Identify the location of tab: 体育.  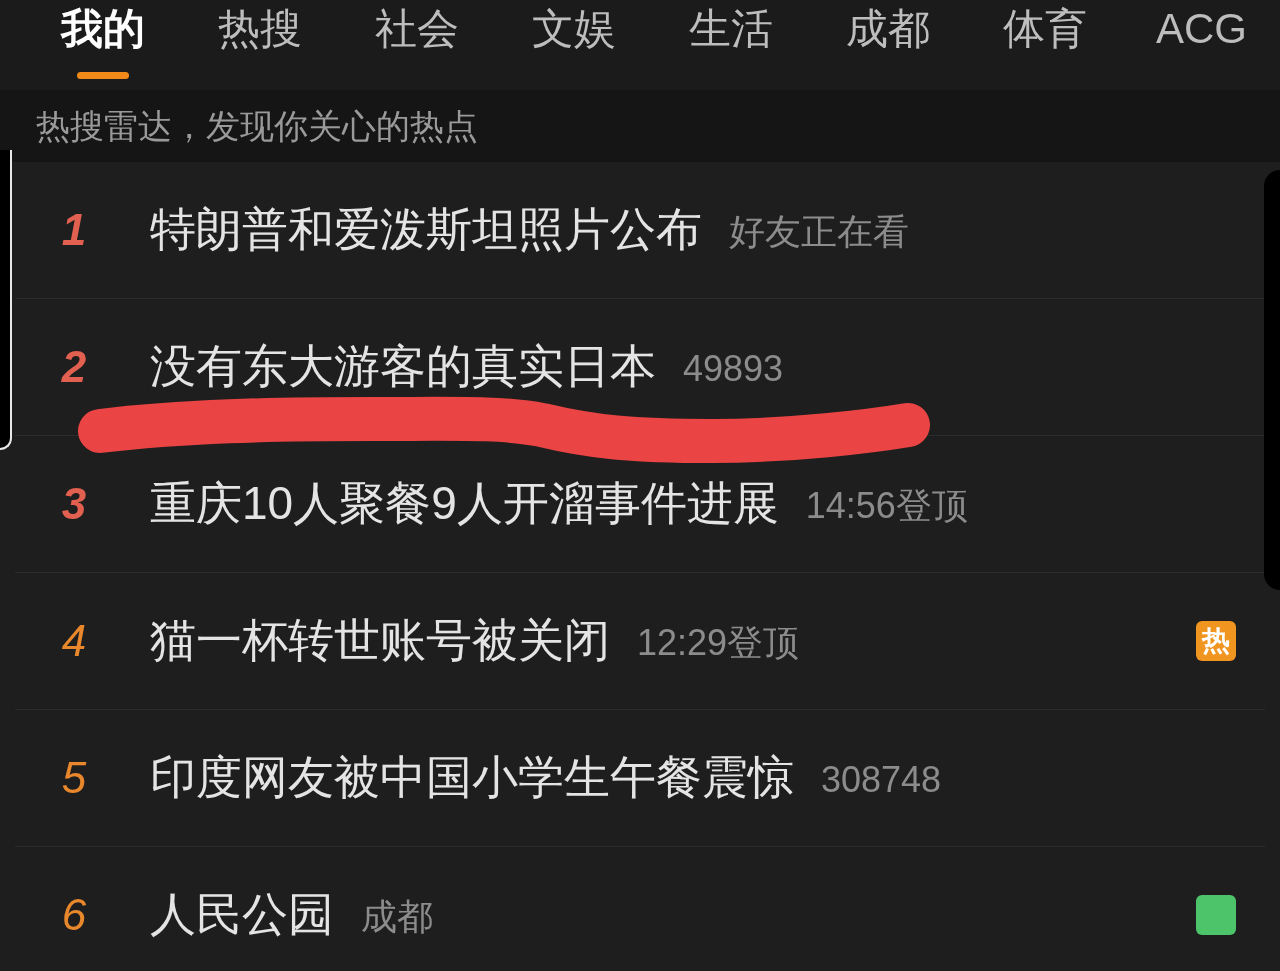
(1044, 45).